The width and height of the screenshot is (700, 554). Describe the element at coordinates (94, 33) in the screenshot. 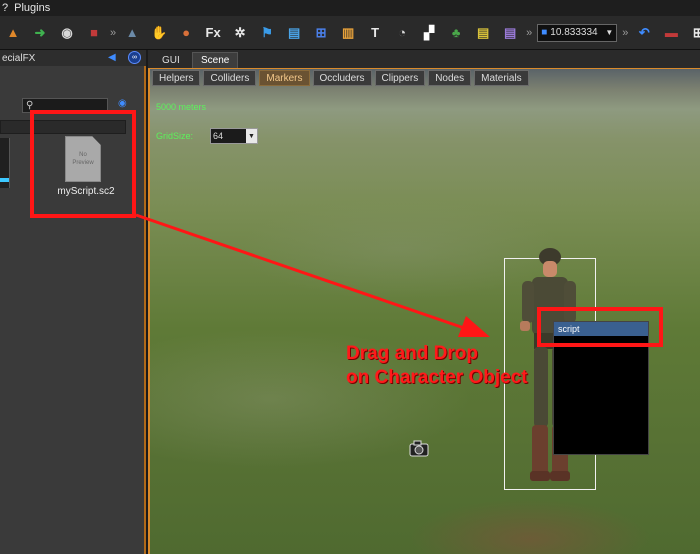

I see `cube-icon: ■` at that location.